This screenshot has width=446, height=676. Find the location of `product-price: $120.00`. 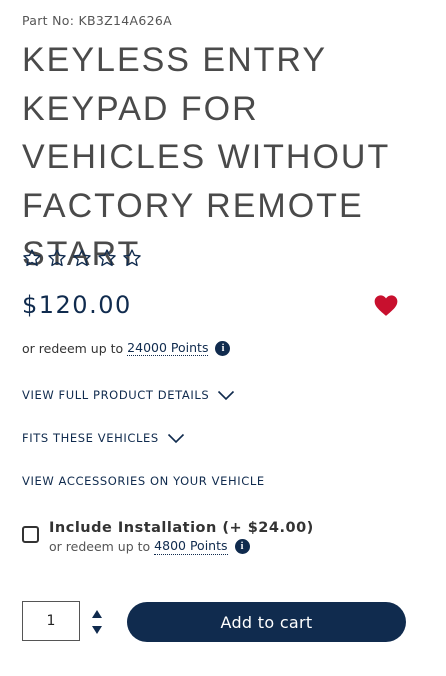

product-price: $120.00 is located at coordinates (77, 305).